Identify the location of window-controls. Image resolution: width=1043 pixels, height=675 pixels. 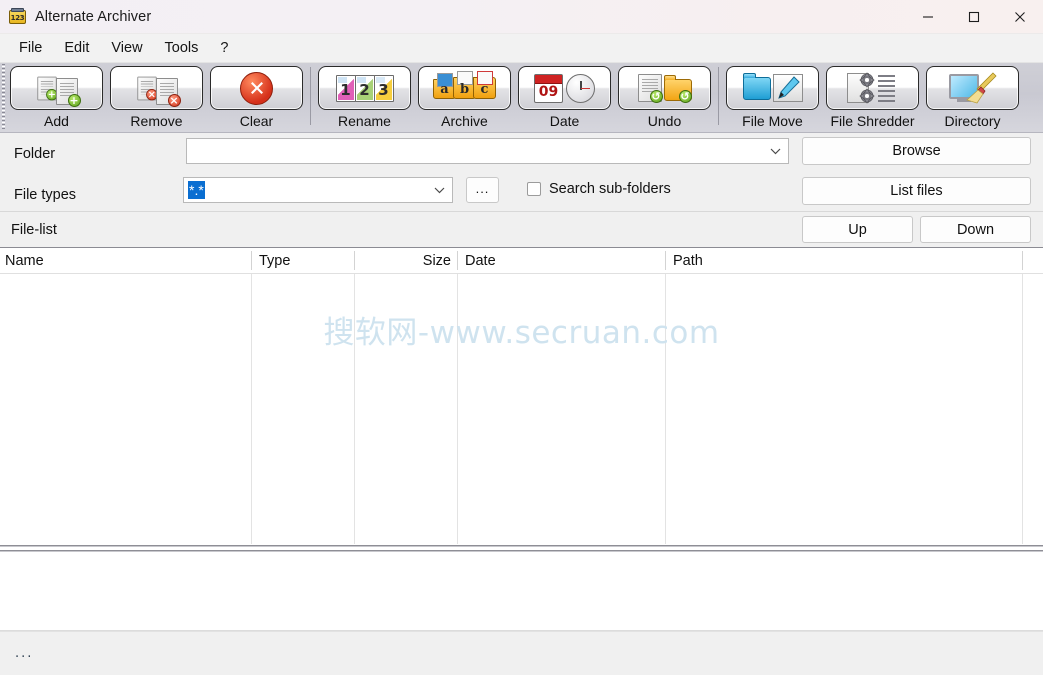
(974, 16).